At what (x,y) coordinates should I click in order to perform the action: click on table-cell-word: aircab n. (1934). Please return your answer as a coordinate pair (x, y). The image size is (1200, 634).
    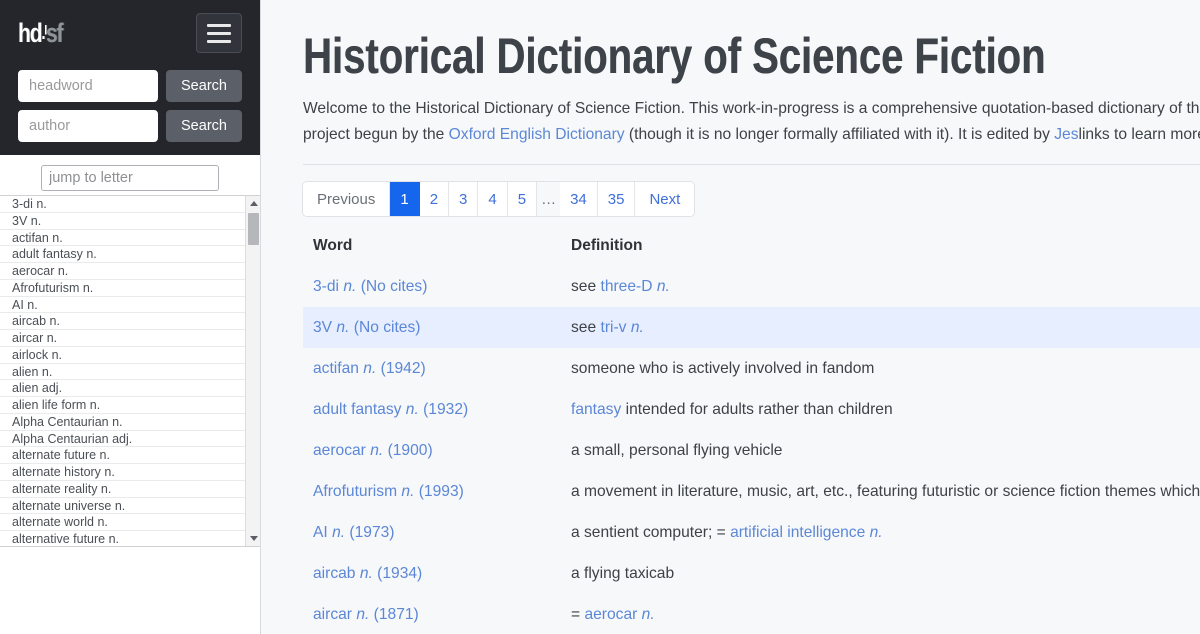
    Looking at the image, I should click on (432, 573).